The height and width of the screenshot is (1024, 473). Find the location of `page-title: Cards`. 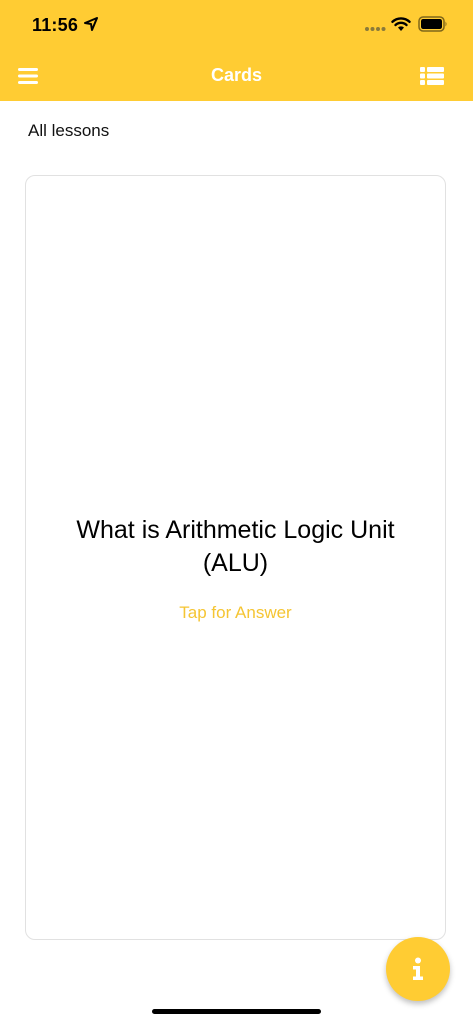

page-title: Cards is located at coordinates (236, 75).